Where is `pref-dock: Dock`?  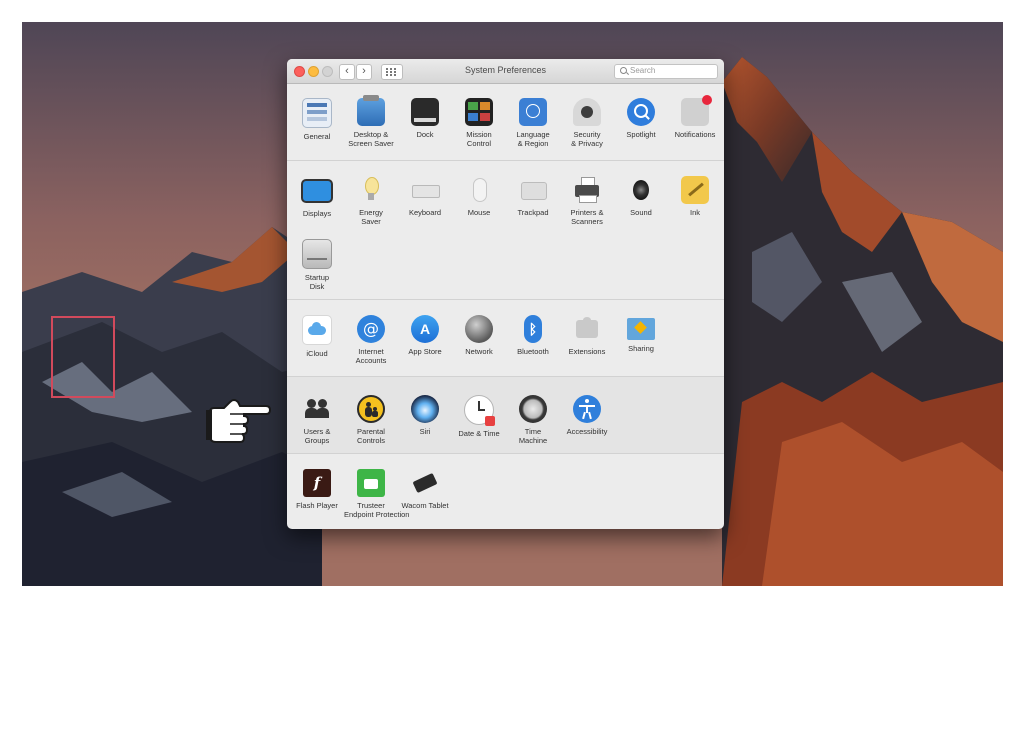 pref-dock: Dock is located at coordinates (425, 118).